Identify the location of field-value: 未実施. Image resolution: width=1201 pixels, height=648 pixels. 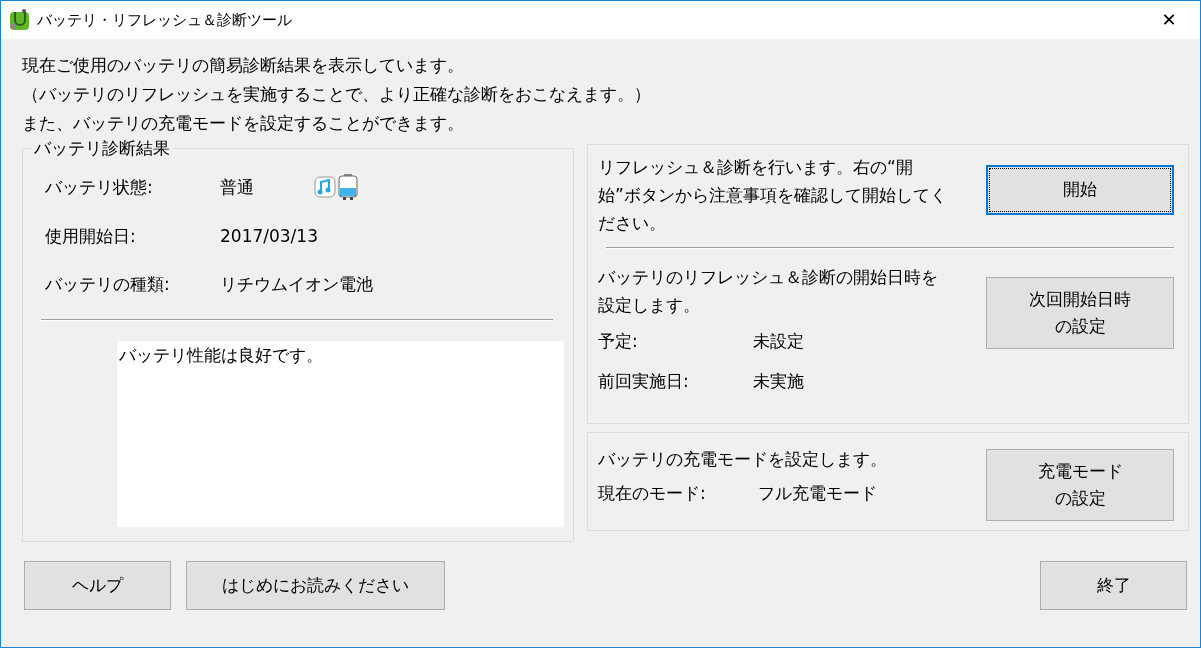
(778, 381).